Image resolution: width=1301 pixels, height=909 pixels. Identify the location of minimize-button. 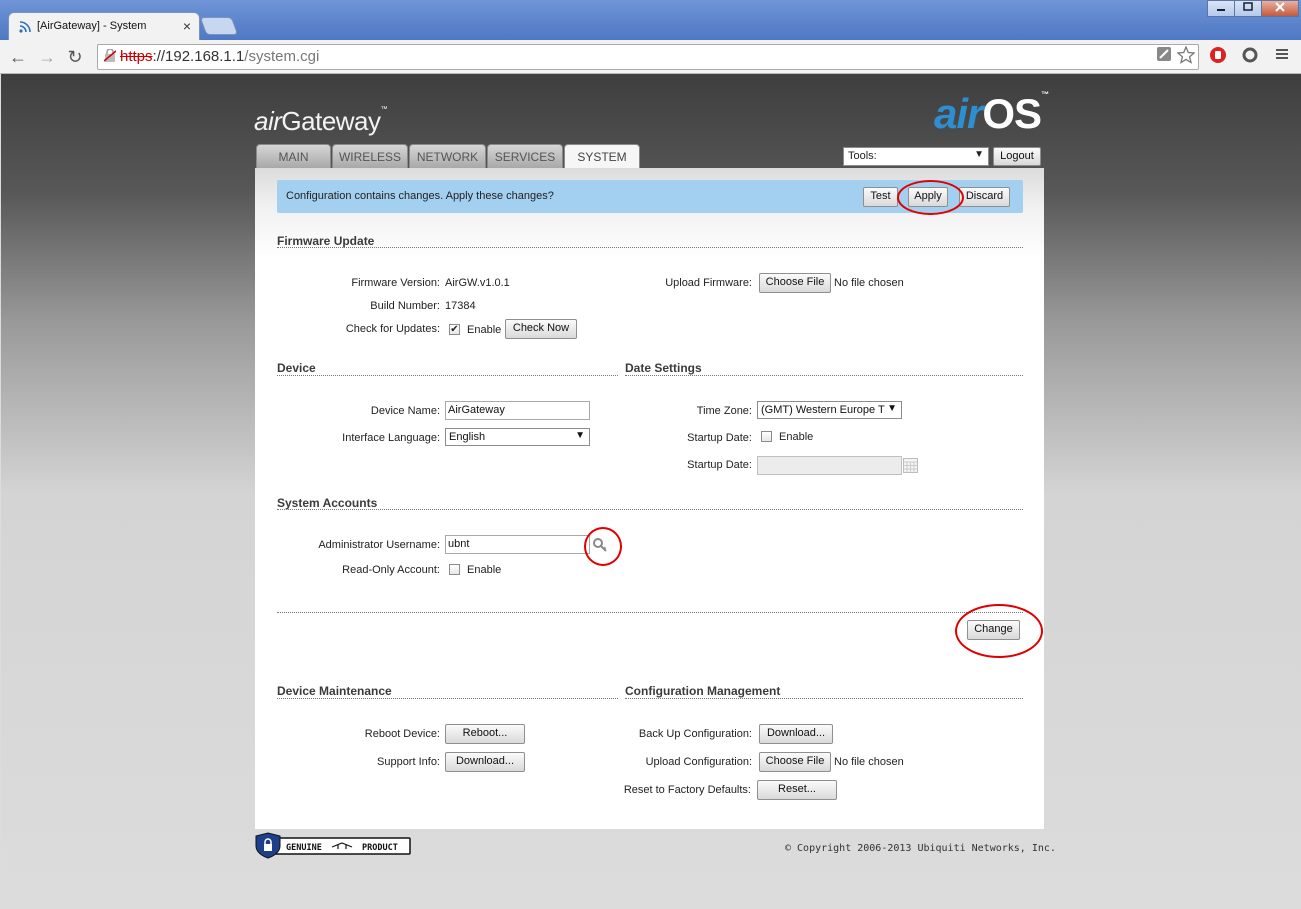
(1221, 8).